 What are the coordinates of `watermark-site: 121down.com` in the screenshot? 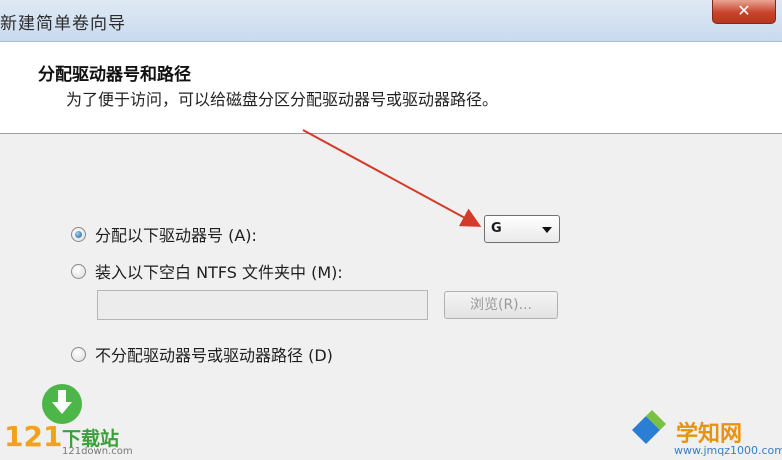 It's located at (97, 451).